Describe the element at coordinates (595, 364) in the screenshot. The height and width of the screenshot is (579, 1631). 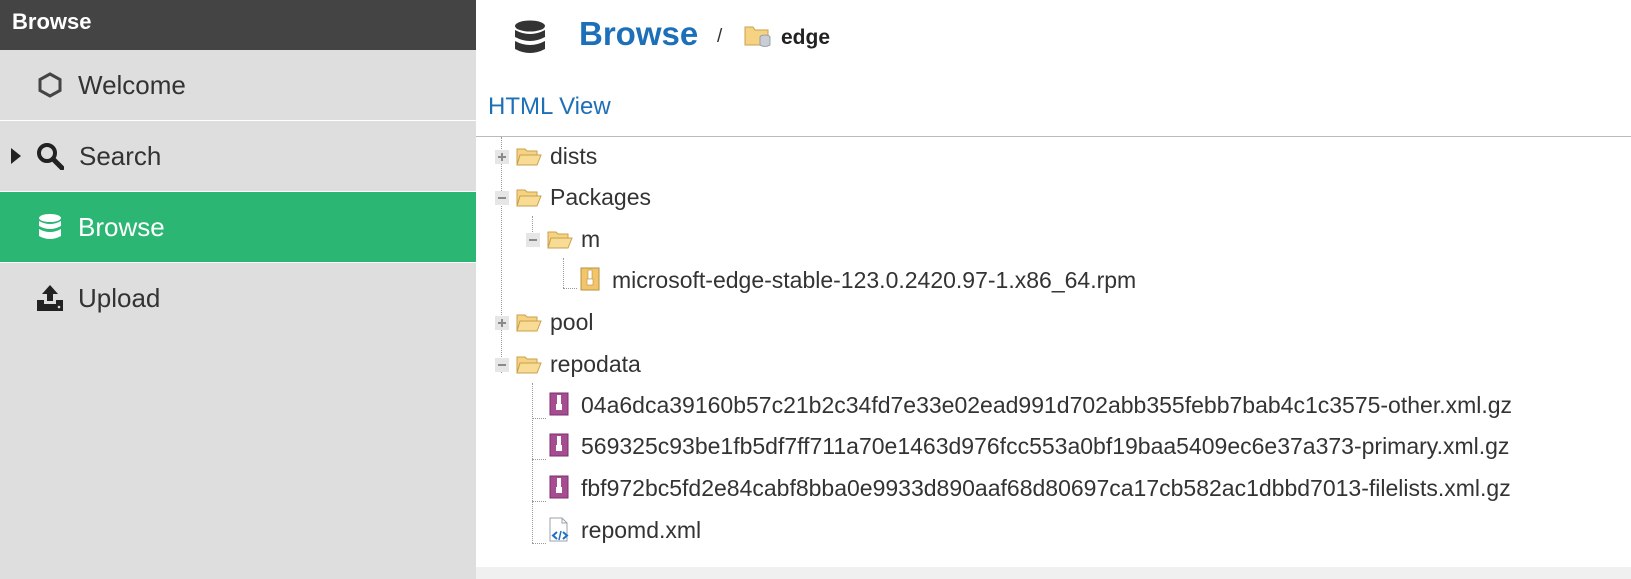
I see `tree-node-label: repodata` at that location.